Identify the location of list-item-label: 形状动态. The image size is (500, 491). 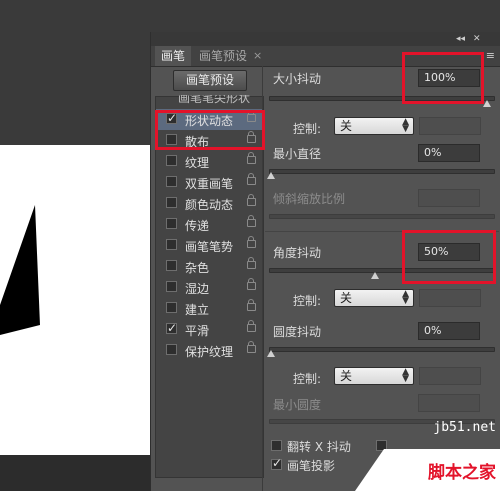
(209, 121).